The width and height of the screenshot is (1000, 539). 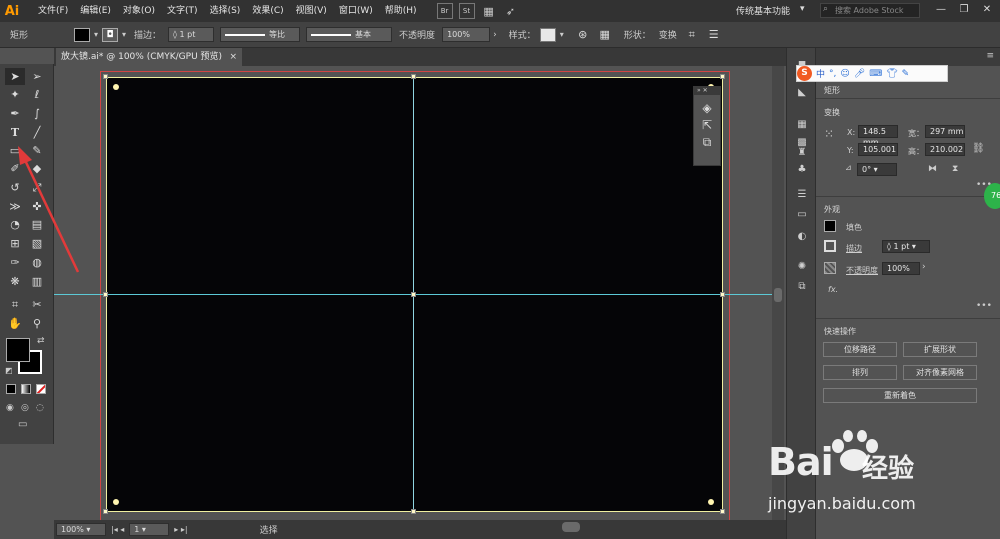 I want to click on puppet-warp-tool-icon: ✜, so click(x=37, y=206).